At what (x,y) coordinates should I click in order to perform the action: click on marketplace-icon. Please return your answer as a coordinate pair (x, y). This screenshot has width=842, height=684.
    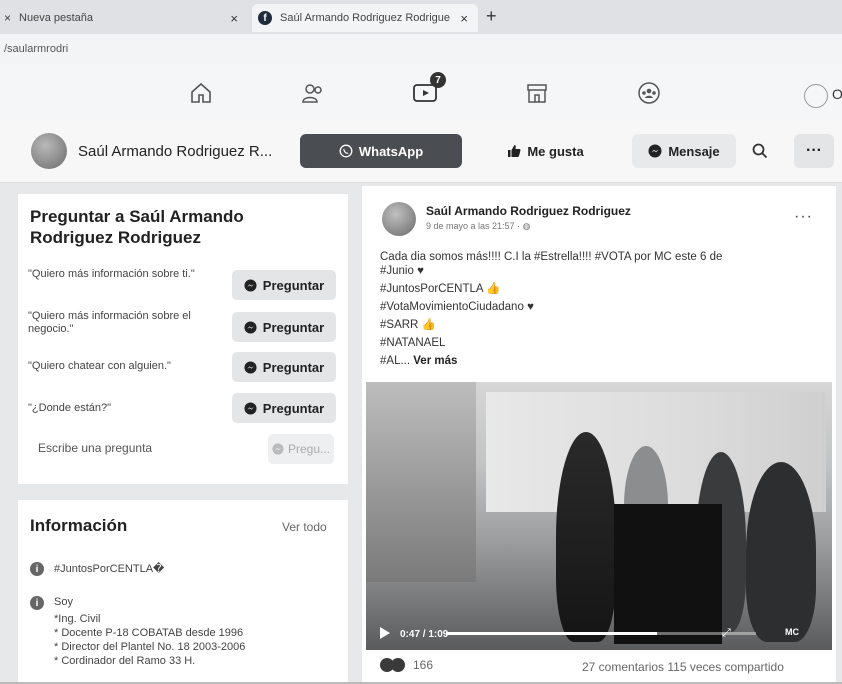
    Looking at the image, I should click on (537, 93).